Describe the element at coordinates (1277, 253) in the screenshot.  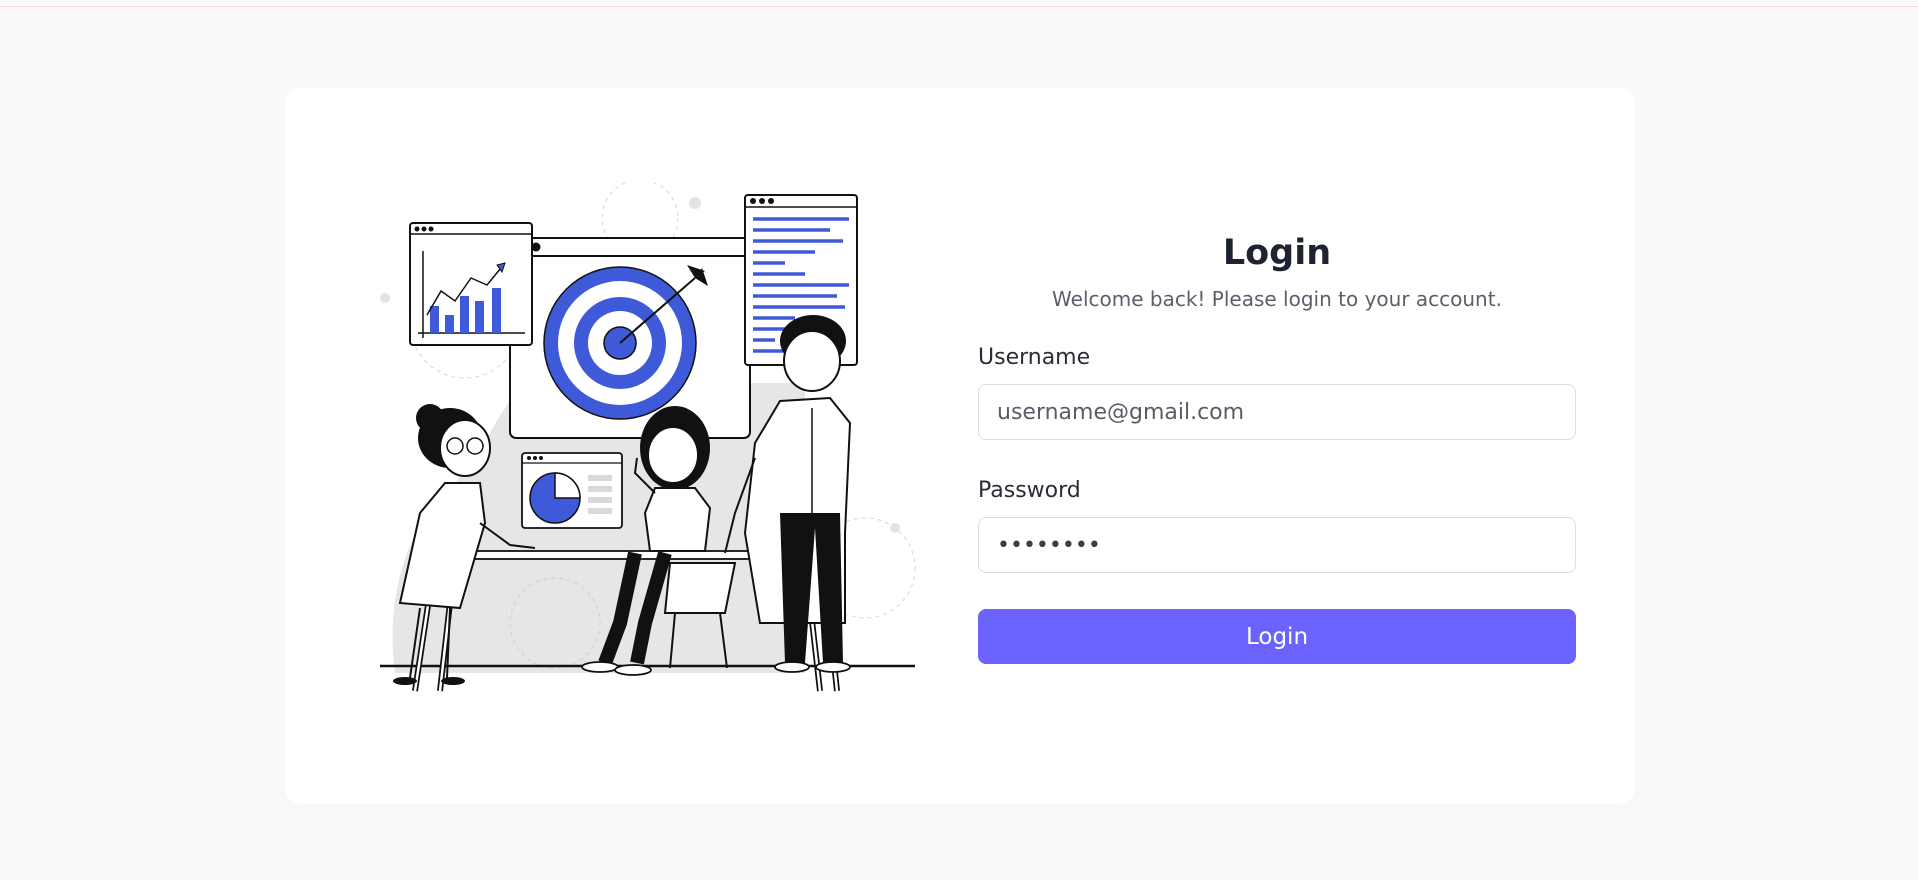
I see `login-title: Login` at that location.